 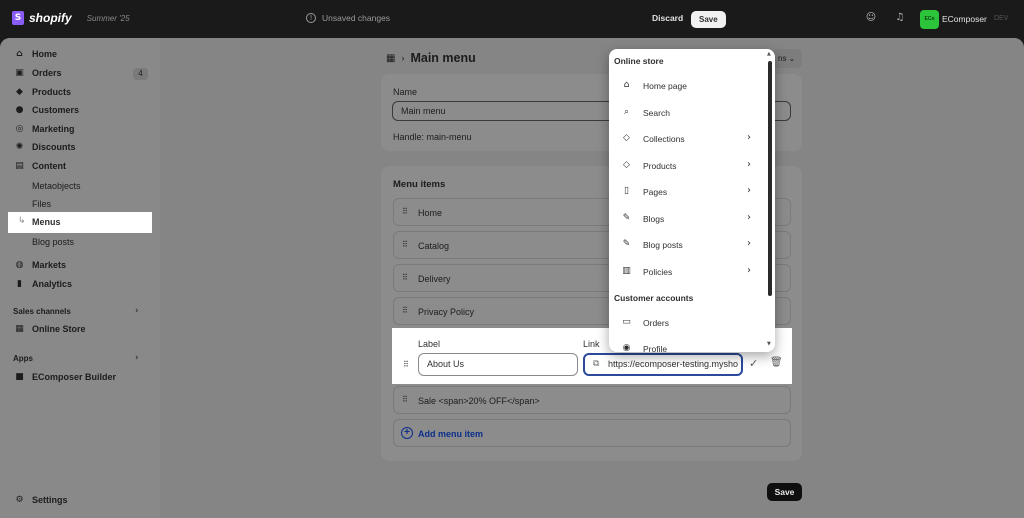 What do you see at coordinates (53, 242) in the screenshot?
I see `nav-blog-posts: Blog posts` at bounding box center [53, 242].